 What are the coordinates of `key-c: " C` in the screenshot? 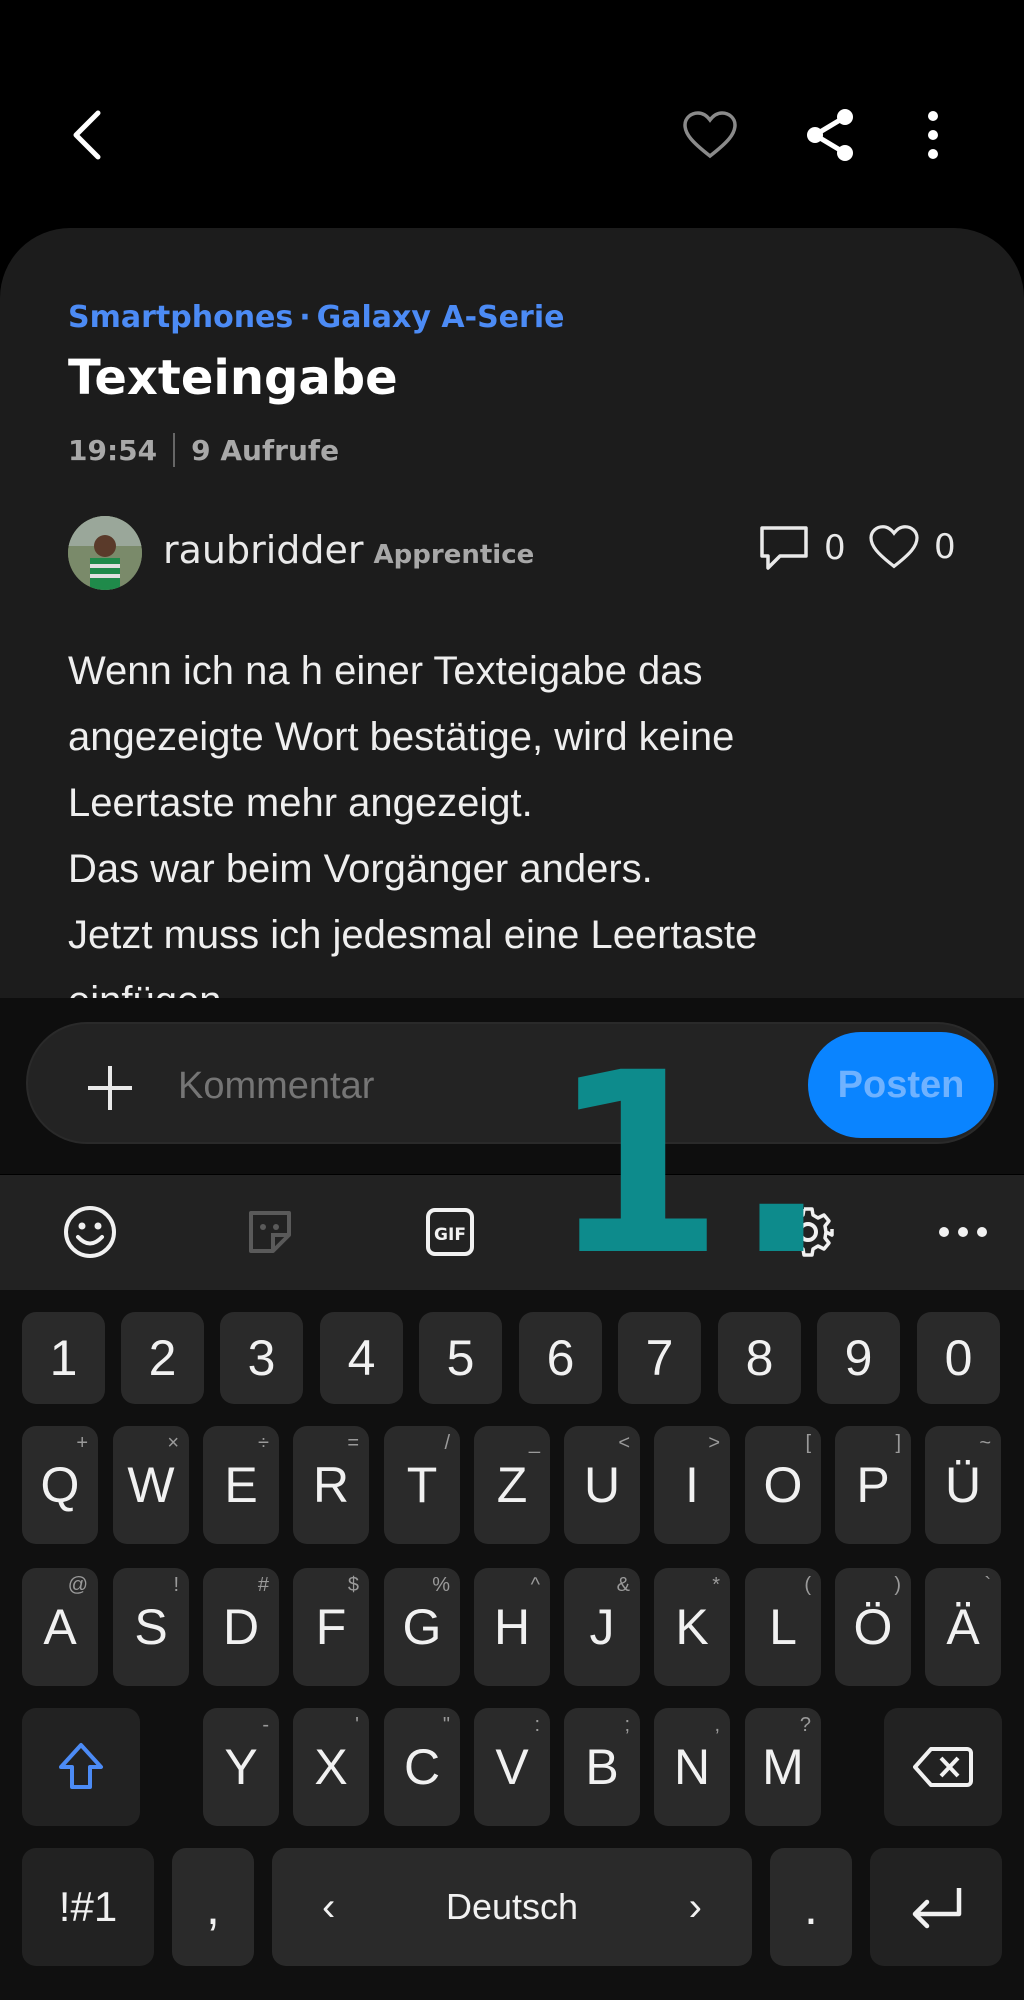 It's located at (422, 1767).